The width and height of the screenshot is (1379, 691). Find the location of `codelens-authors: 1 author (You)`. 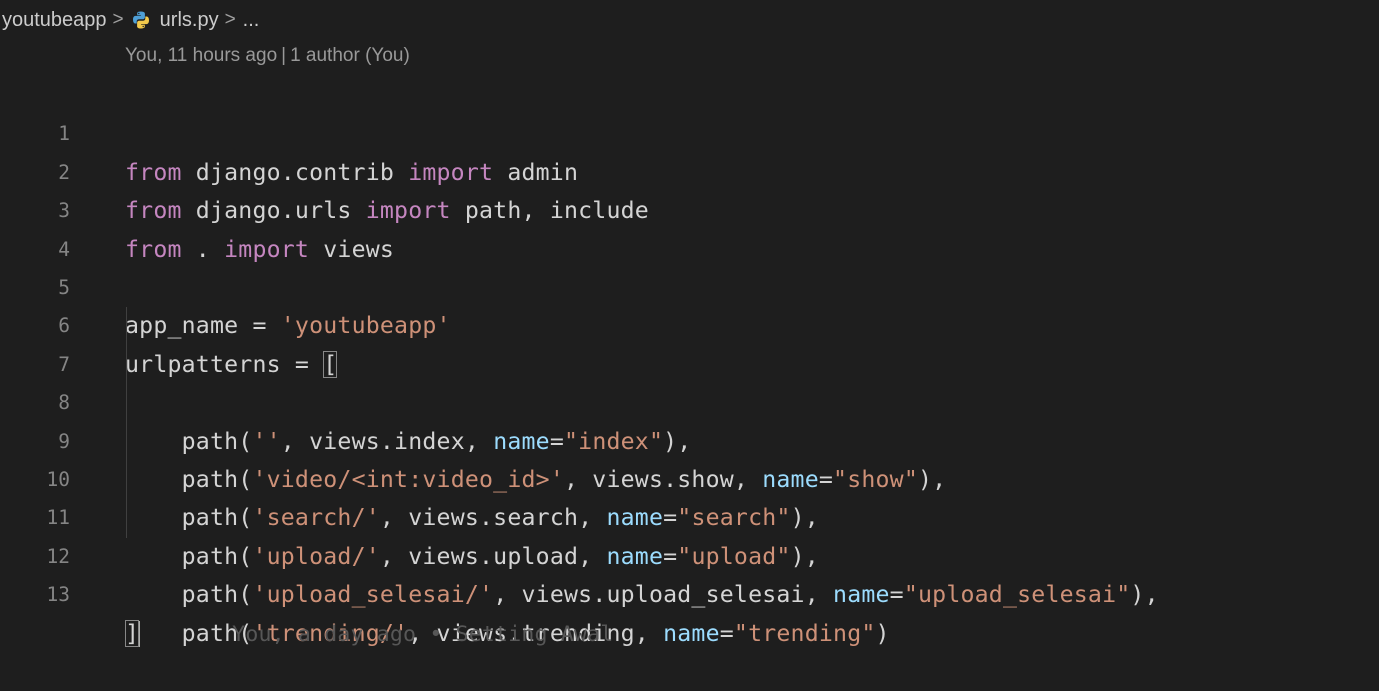

codelens-authors: 1 author (You) is located at coordinates (350, 55).